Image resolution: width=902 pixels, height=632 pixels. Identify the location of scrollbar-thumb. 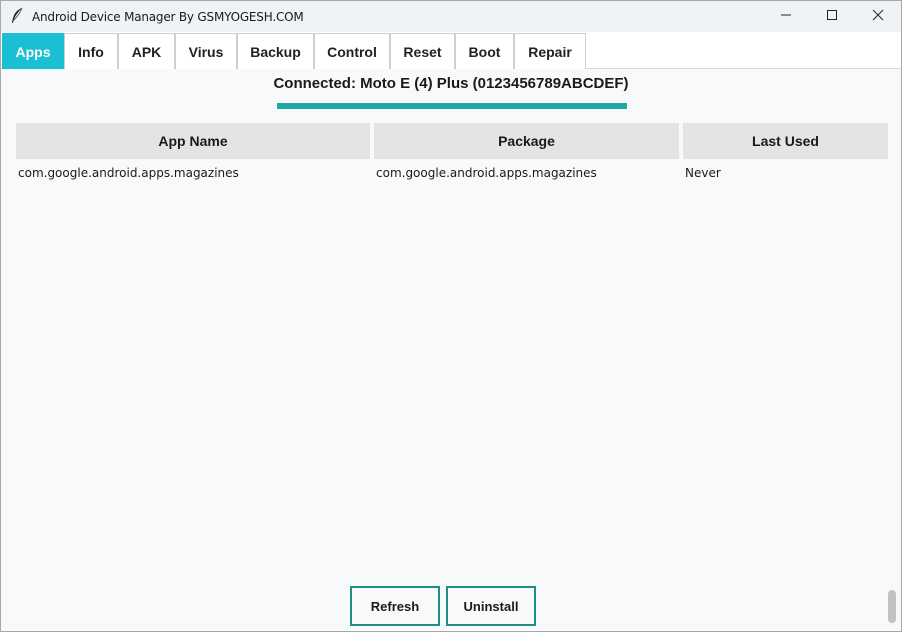
(892, 606).